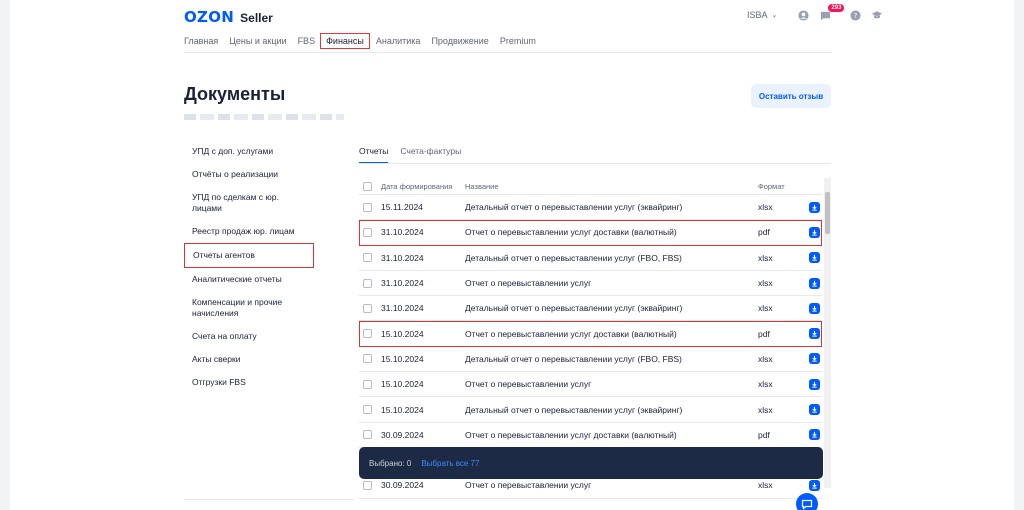  Describe the element at coordinates (771, 186) in the screenshot. I see `header-format: Формат` at that location.